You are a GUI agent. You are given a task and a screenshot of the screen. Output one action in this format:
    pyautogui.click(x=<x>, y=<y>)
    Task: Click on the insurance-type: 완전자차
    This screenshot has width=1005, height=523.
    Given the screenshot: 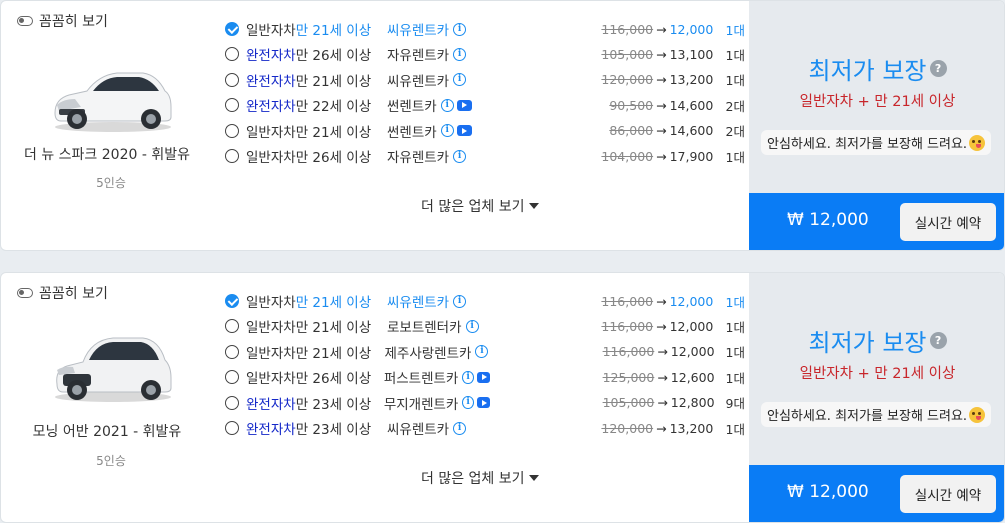 What is the action you would take?
    pyautogui.click(x=271, y=107)
    